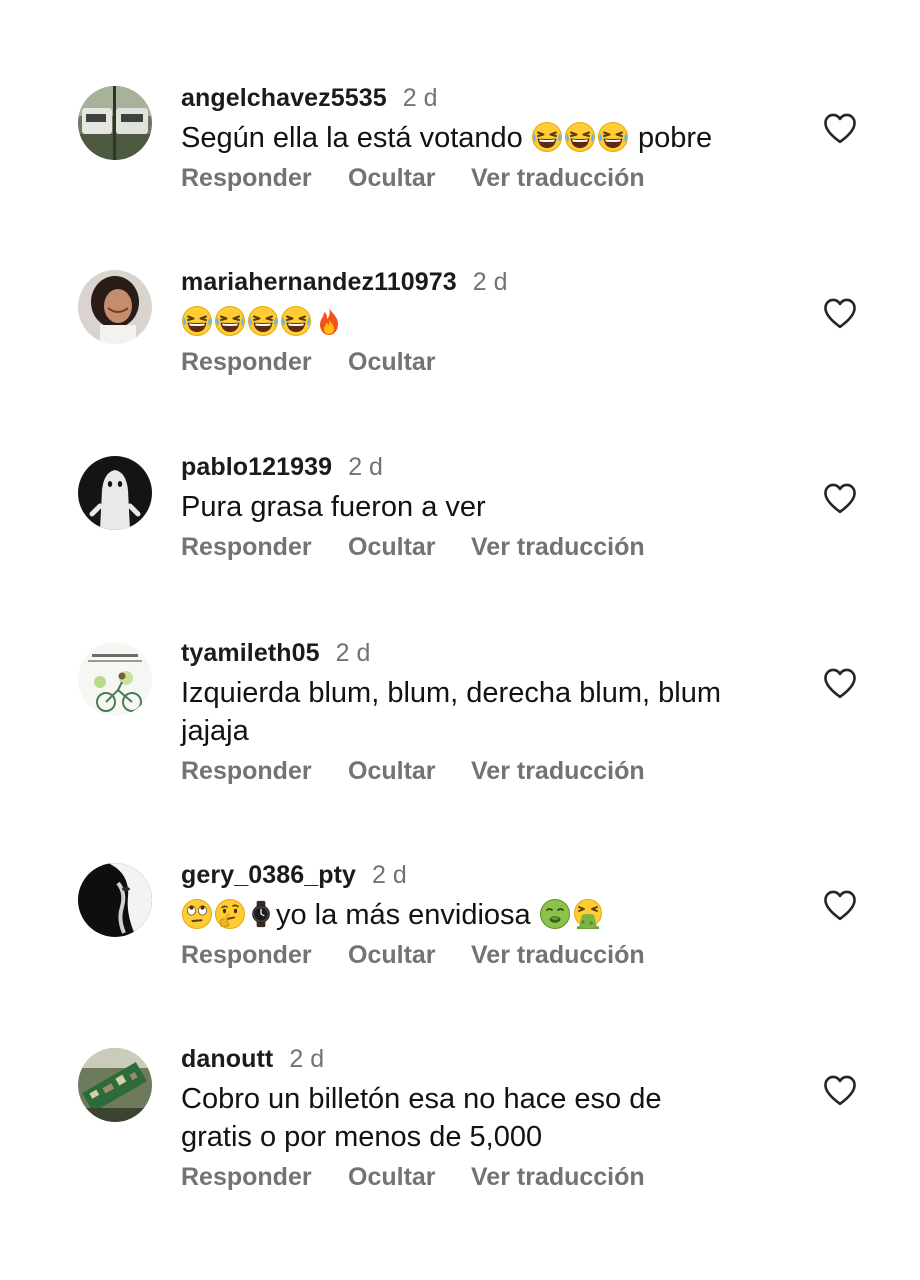 This screenshot has height=1280, width=920. What do you see at coordinates (588, 914) in the screenshot?
I see `vomiting-face-emoji-icon` at bounding box center [588, 914].